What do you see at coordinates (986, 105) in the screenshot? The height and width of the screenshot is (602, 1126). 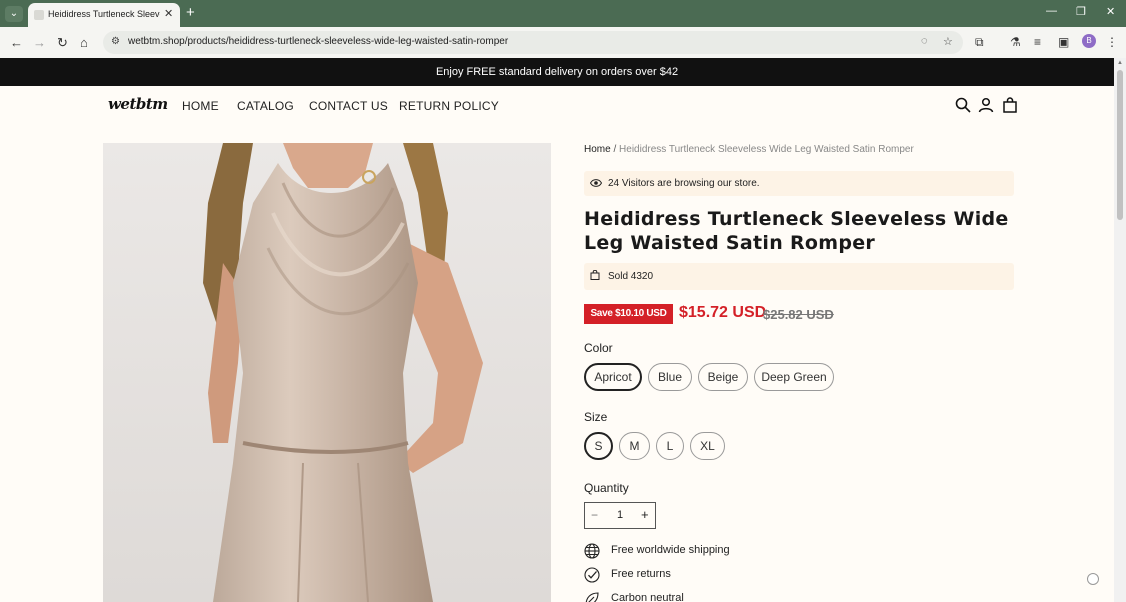 I see `account-icon` at bounding box center [986, 105].